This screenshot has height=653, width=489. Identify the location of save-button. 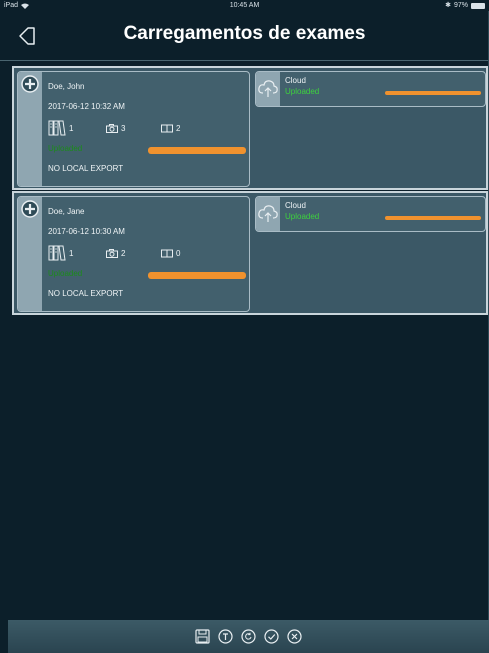
(202, 636).